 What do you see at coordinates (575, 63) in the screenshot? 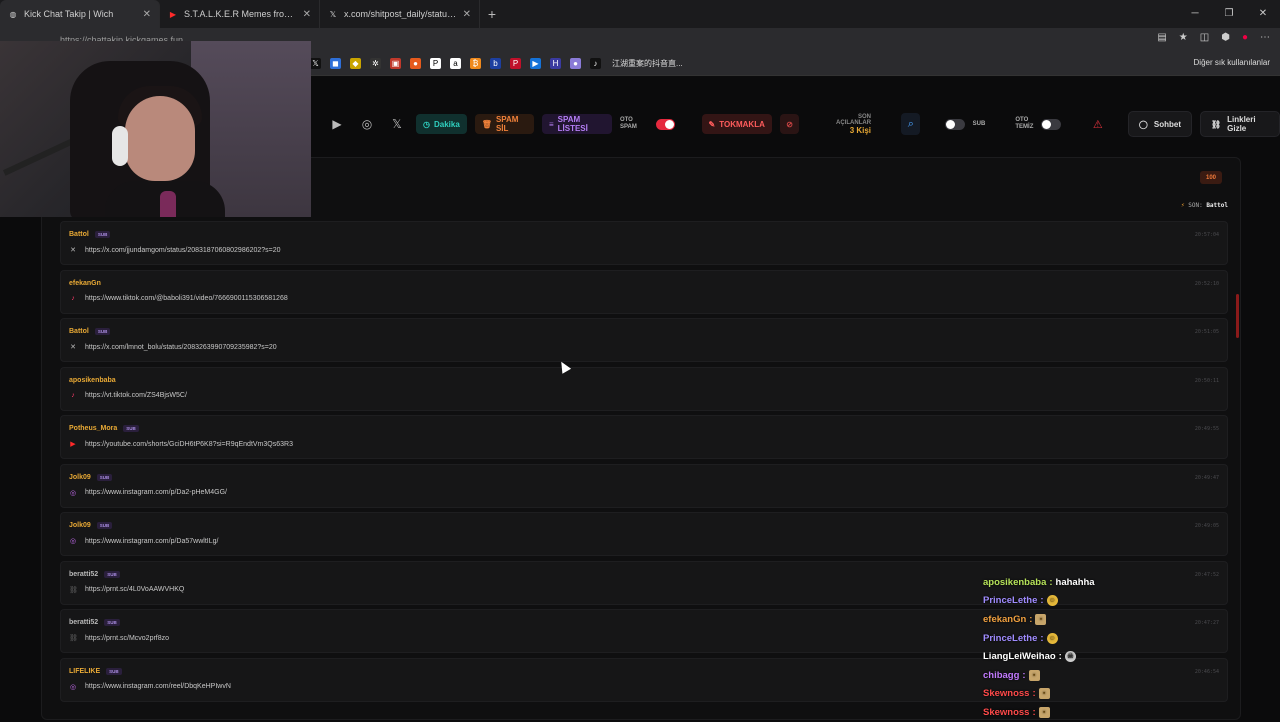
I see `bookmark-circle-icon: ●` at bounding box center [575, 63].